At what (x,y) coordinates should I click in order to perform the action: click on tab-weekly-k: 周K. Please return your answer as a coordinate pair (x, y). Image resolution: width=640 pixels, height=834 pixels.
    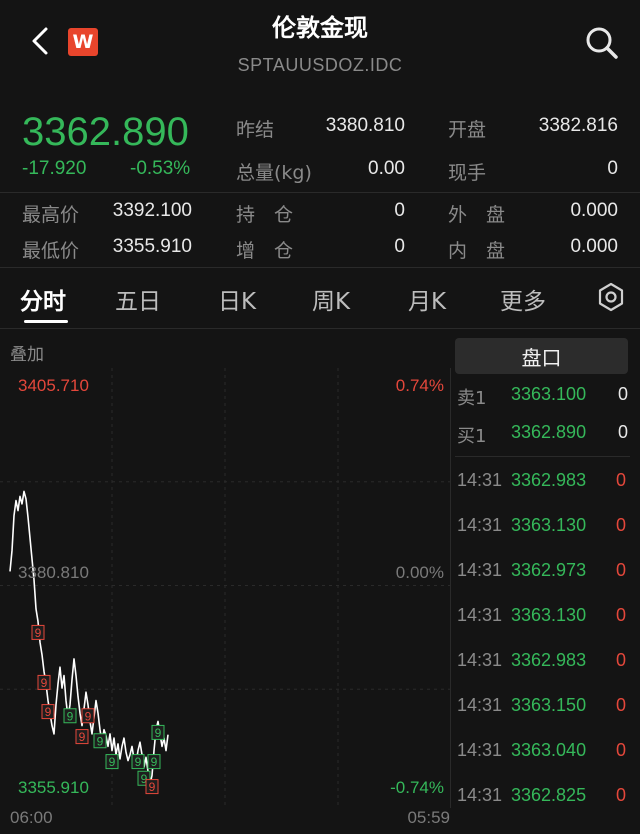
    Looking at the image, I should click on (331, 299).